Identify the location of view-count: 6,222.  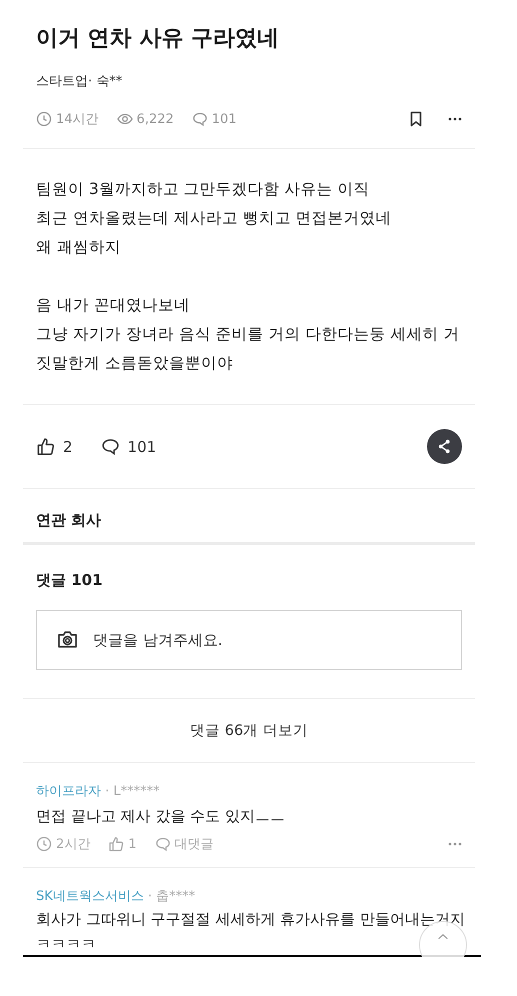
(155, 119).